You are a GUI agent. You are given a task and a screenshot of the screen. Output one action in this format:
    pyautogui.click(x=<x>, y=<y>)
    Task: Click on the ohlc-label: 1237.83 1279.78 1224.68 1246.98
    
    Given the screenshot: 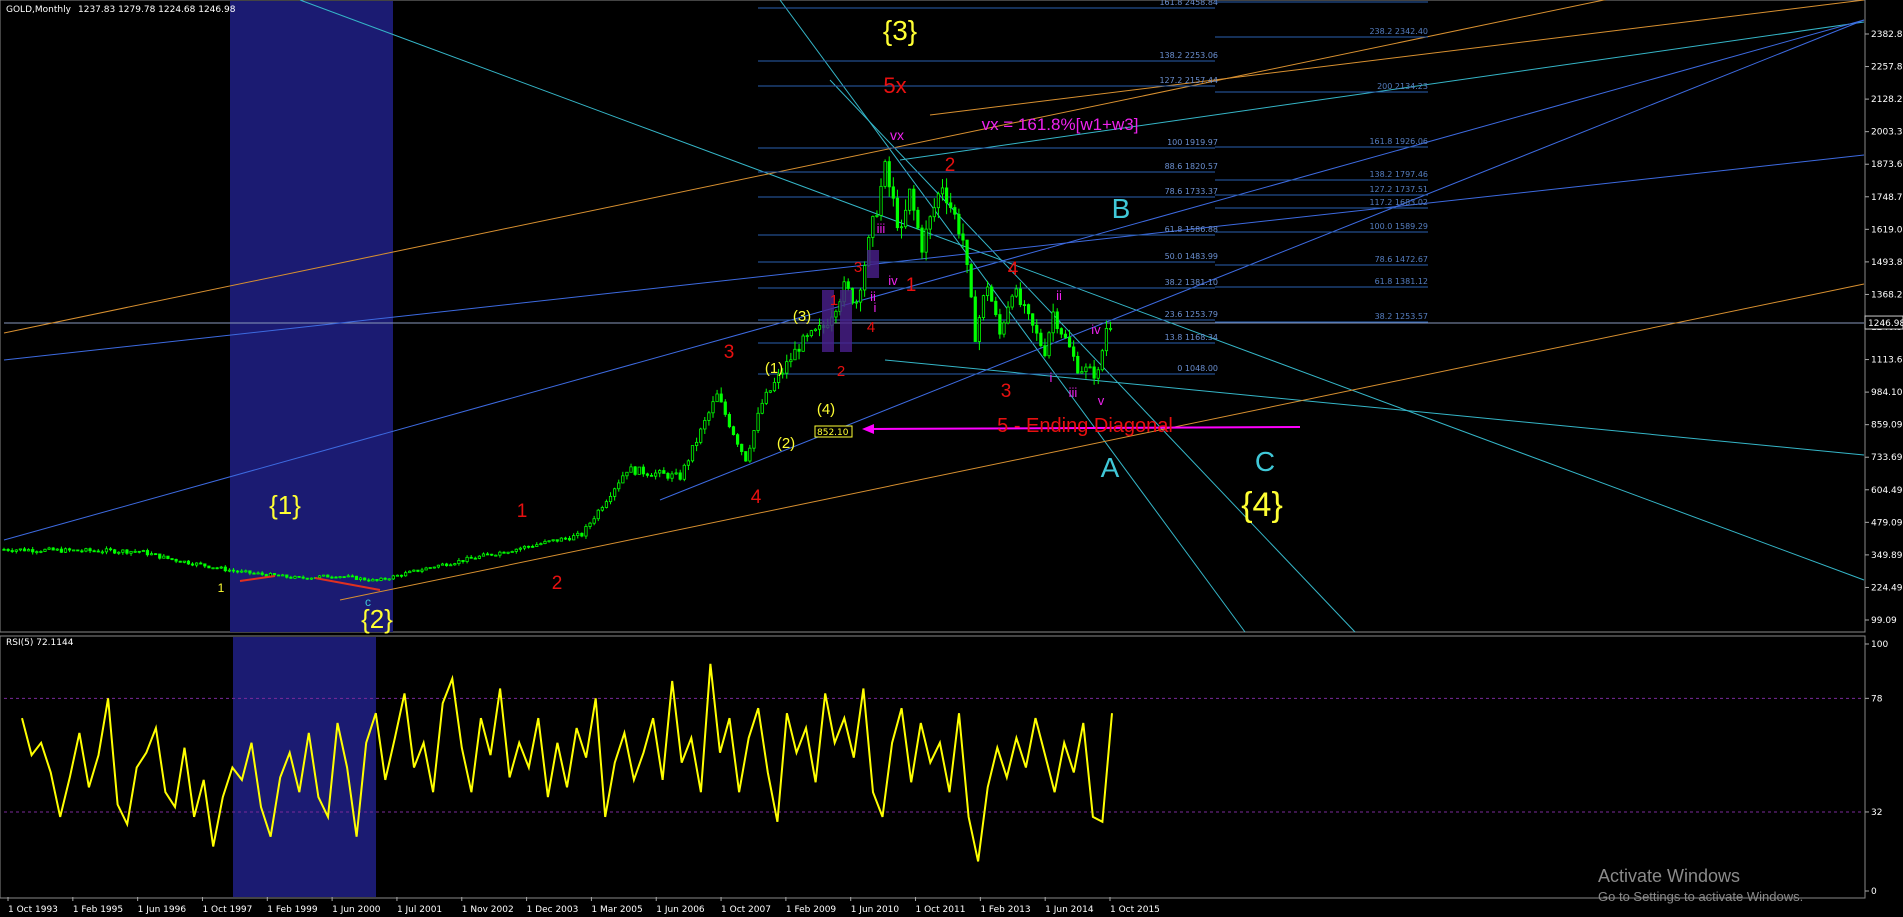 What is the action you would take?
    pyautogui.click(x=157, y=10)
    